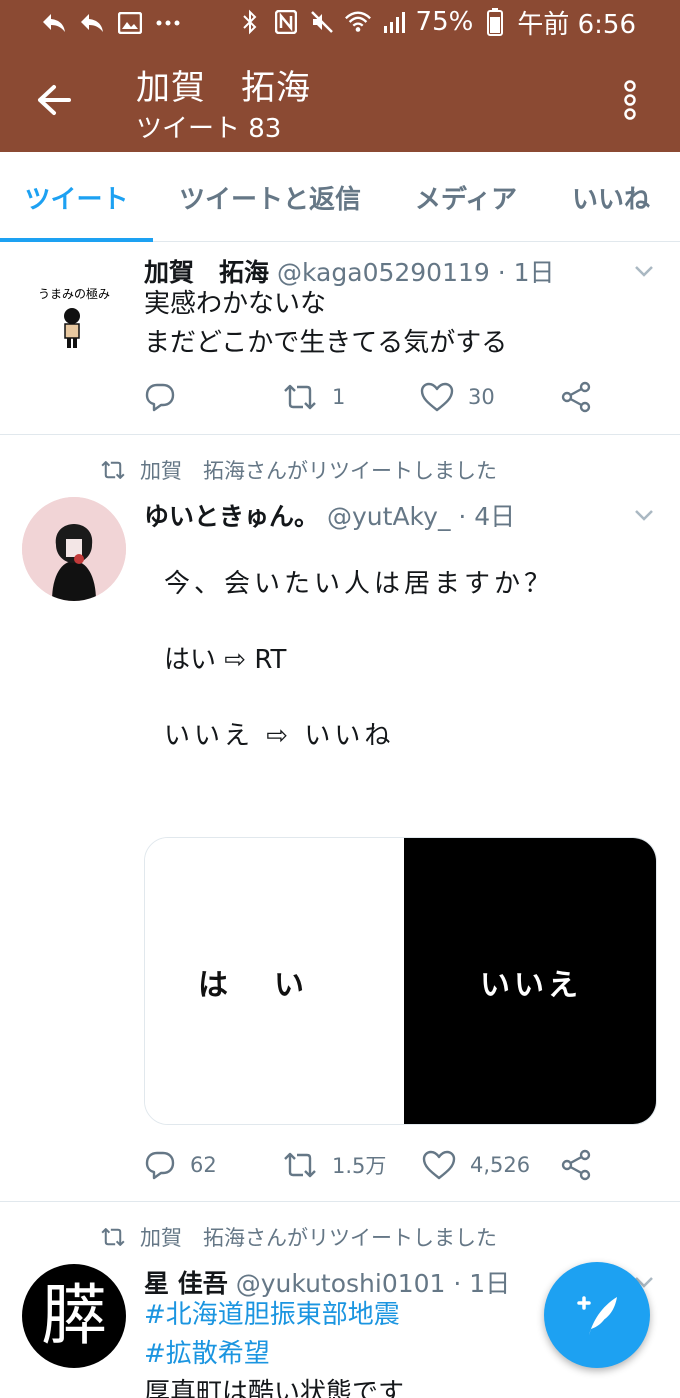  Describe the element at coordinates (76, 197) in the screenshot. I see `tab-tweets: ツイート` at that location.